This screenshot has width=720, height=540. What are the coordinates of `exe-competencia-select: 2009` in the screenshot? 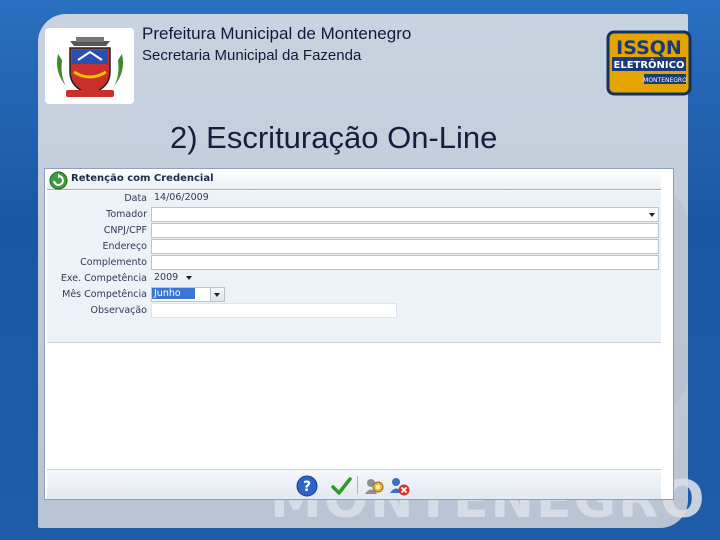 It's located at (173, 278).